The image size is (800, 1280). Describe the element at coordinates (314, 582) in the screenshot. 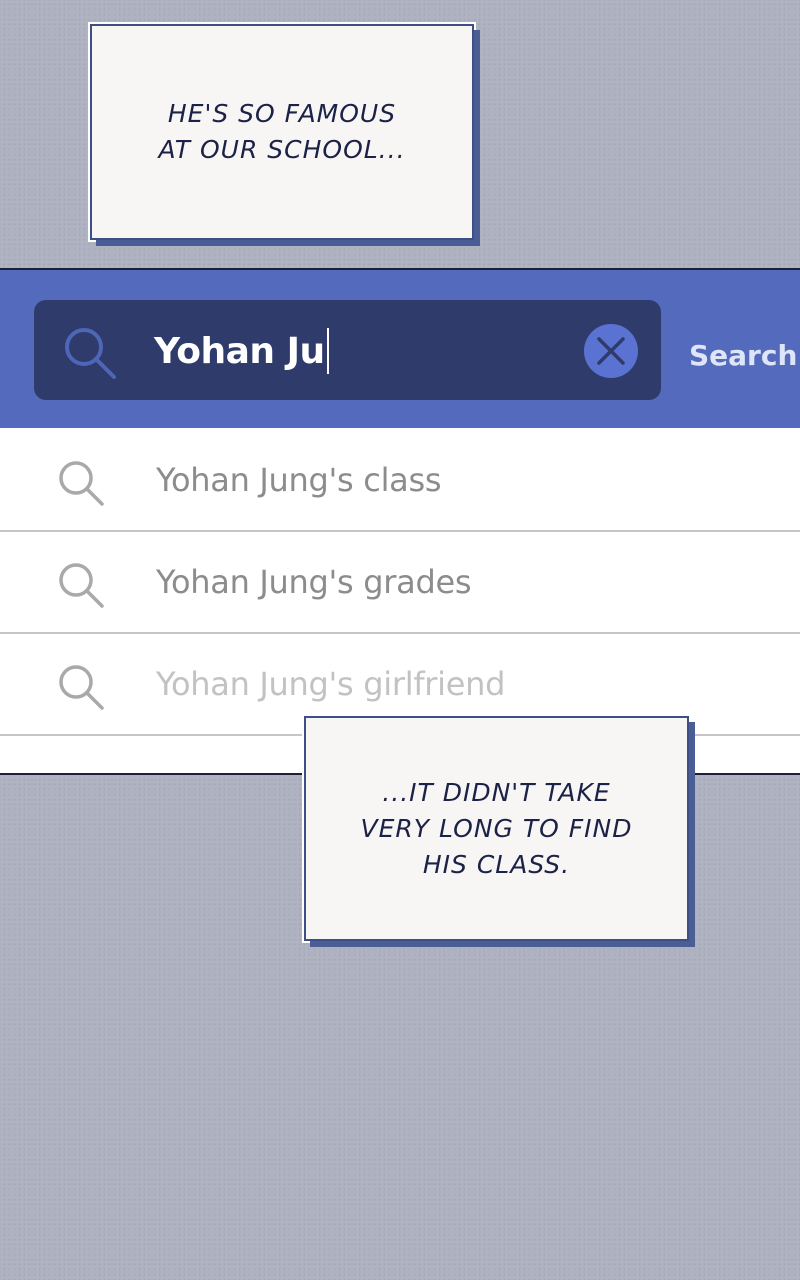

I see `suggestion-label: Yohan Jung's grades` at that location.